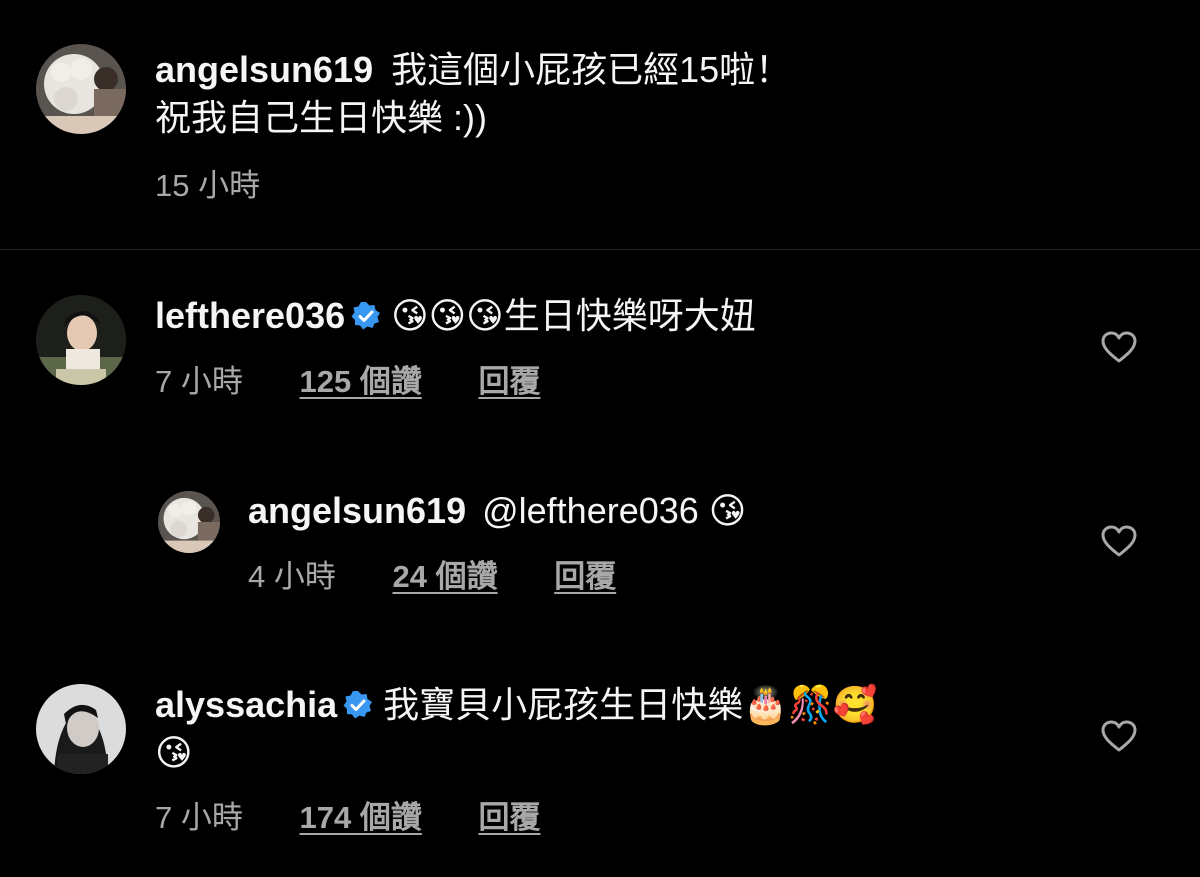 The width and height of the screenshot is (1200, 877). What do you see at coordinates (189, 522) in the screenshot?
I see `reply-avatar` at bounding box center [189, 522].